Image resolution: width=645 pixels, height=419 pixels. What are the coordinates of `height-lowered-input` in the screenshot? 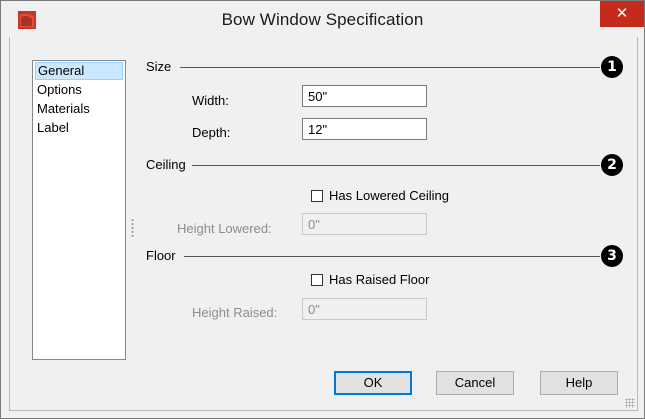 It's located at (364, 224).